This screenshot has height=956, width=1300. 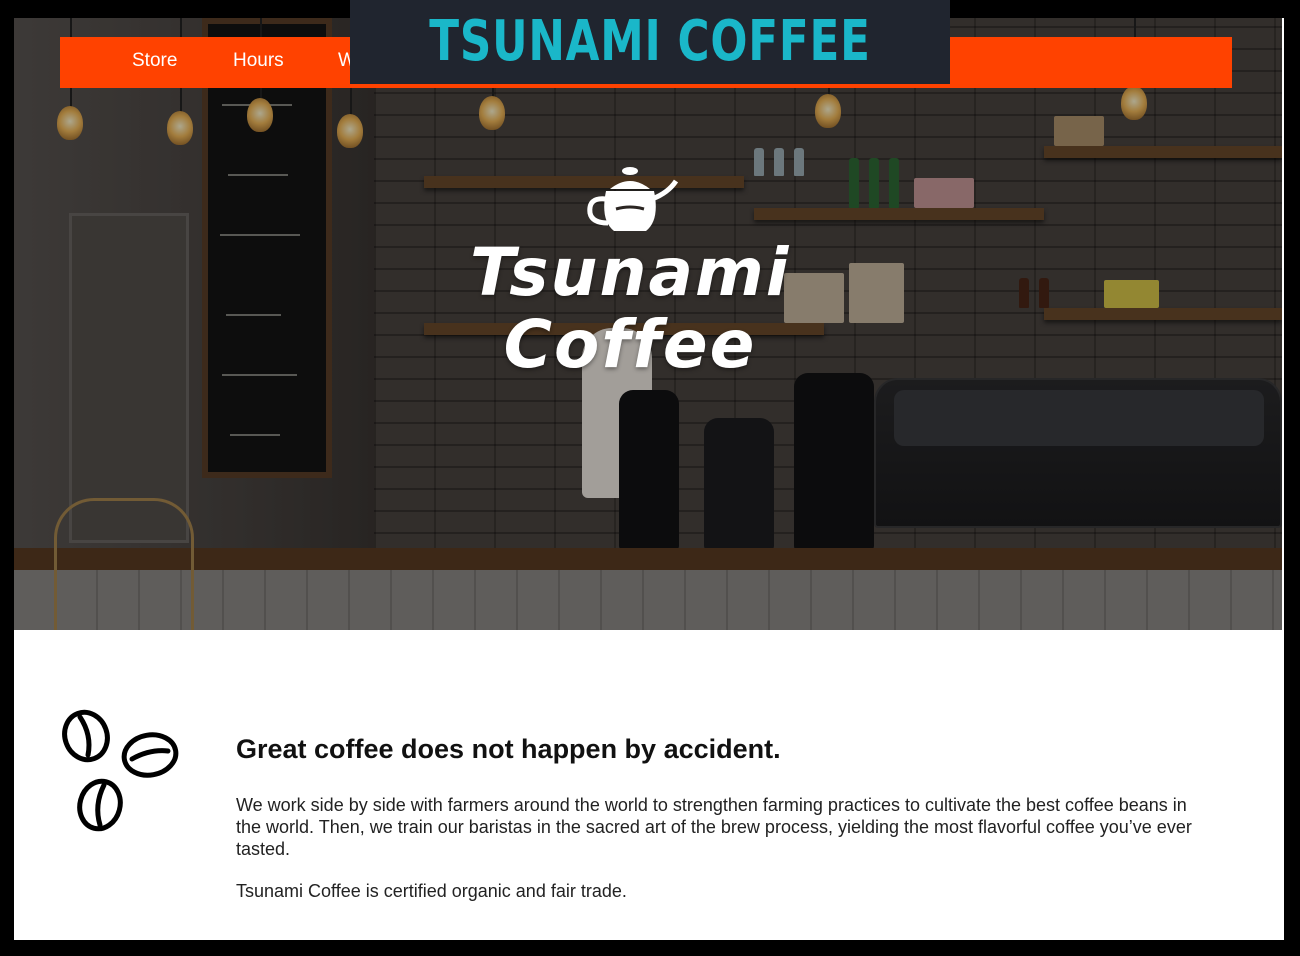 What do you see at coordinates (258, 62) in the screenshot?
I see `nav-link-hours: Hours` at bounding box center [258, 62].